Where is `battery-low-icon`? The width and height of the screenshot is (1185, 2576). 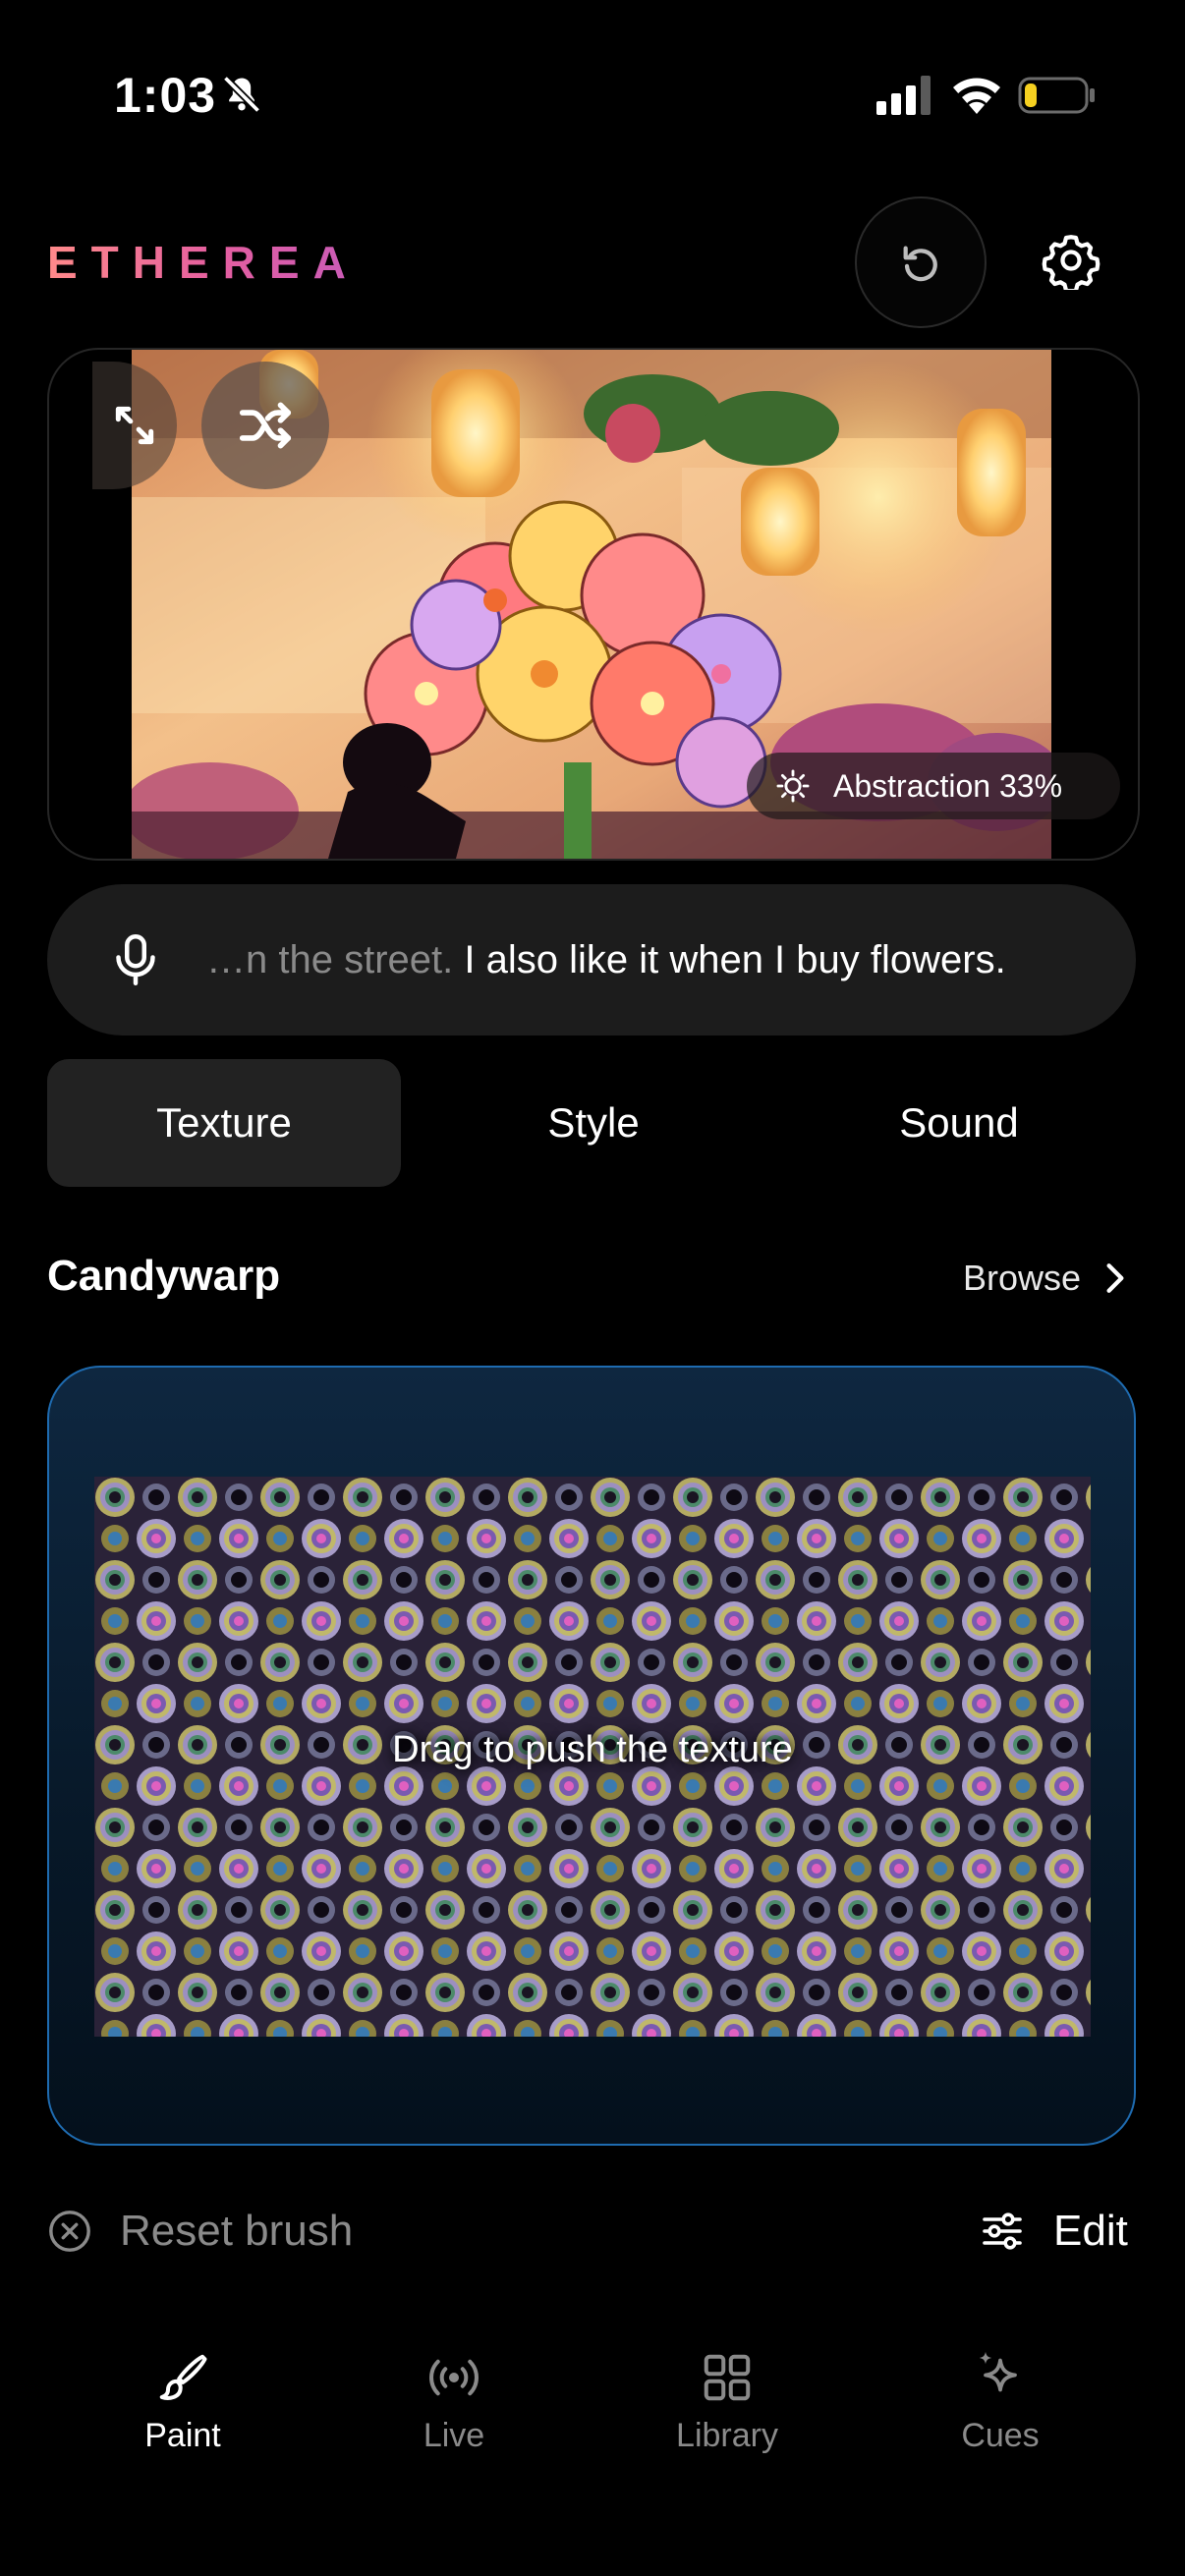
battery-low-icon is located at coordinates (1057, 95).